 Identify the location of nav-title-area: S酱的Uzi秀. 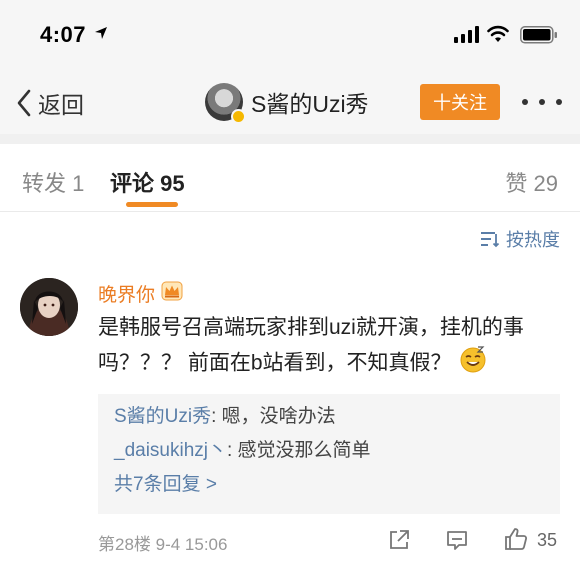
(287, 103).